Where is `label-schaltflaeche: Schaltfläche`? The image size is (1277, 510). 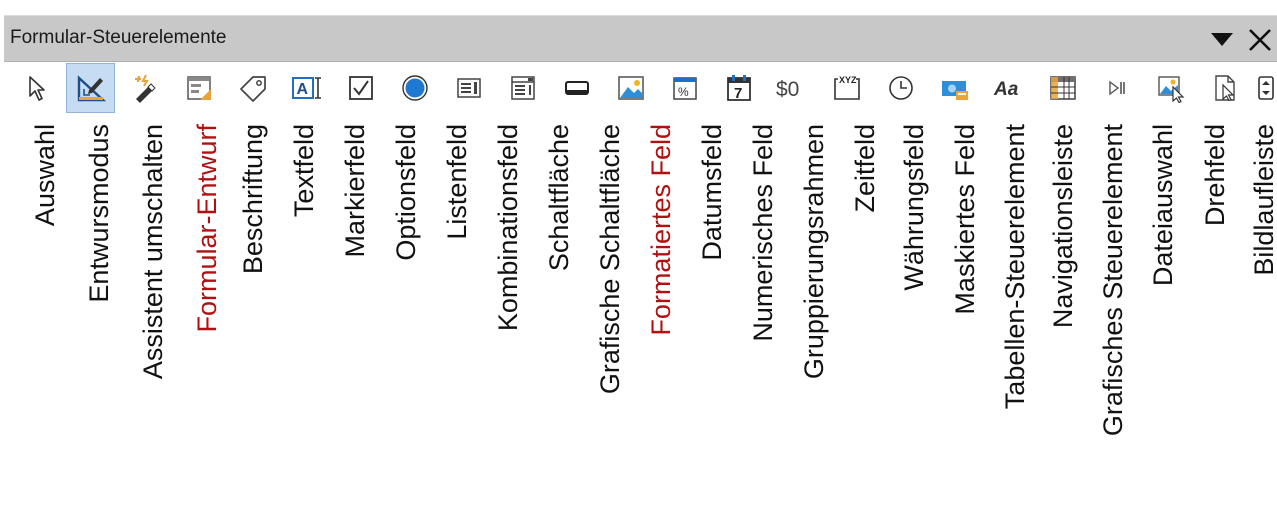
label-schaltflaeche: Schaltfläche is located at coordinates (559, 316).